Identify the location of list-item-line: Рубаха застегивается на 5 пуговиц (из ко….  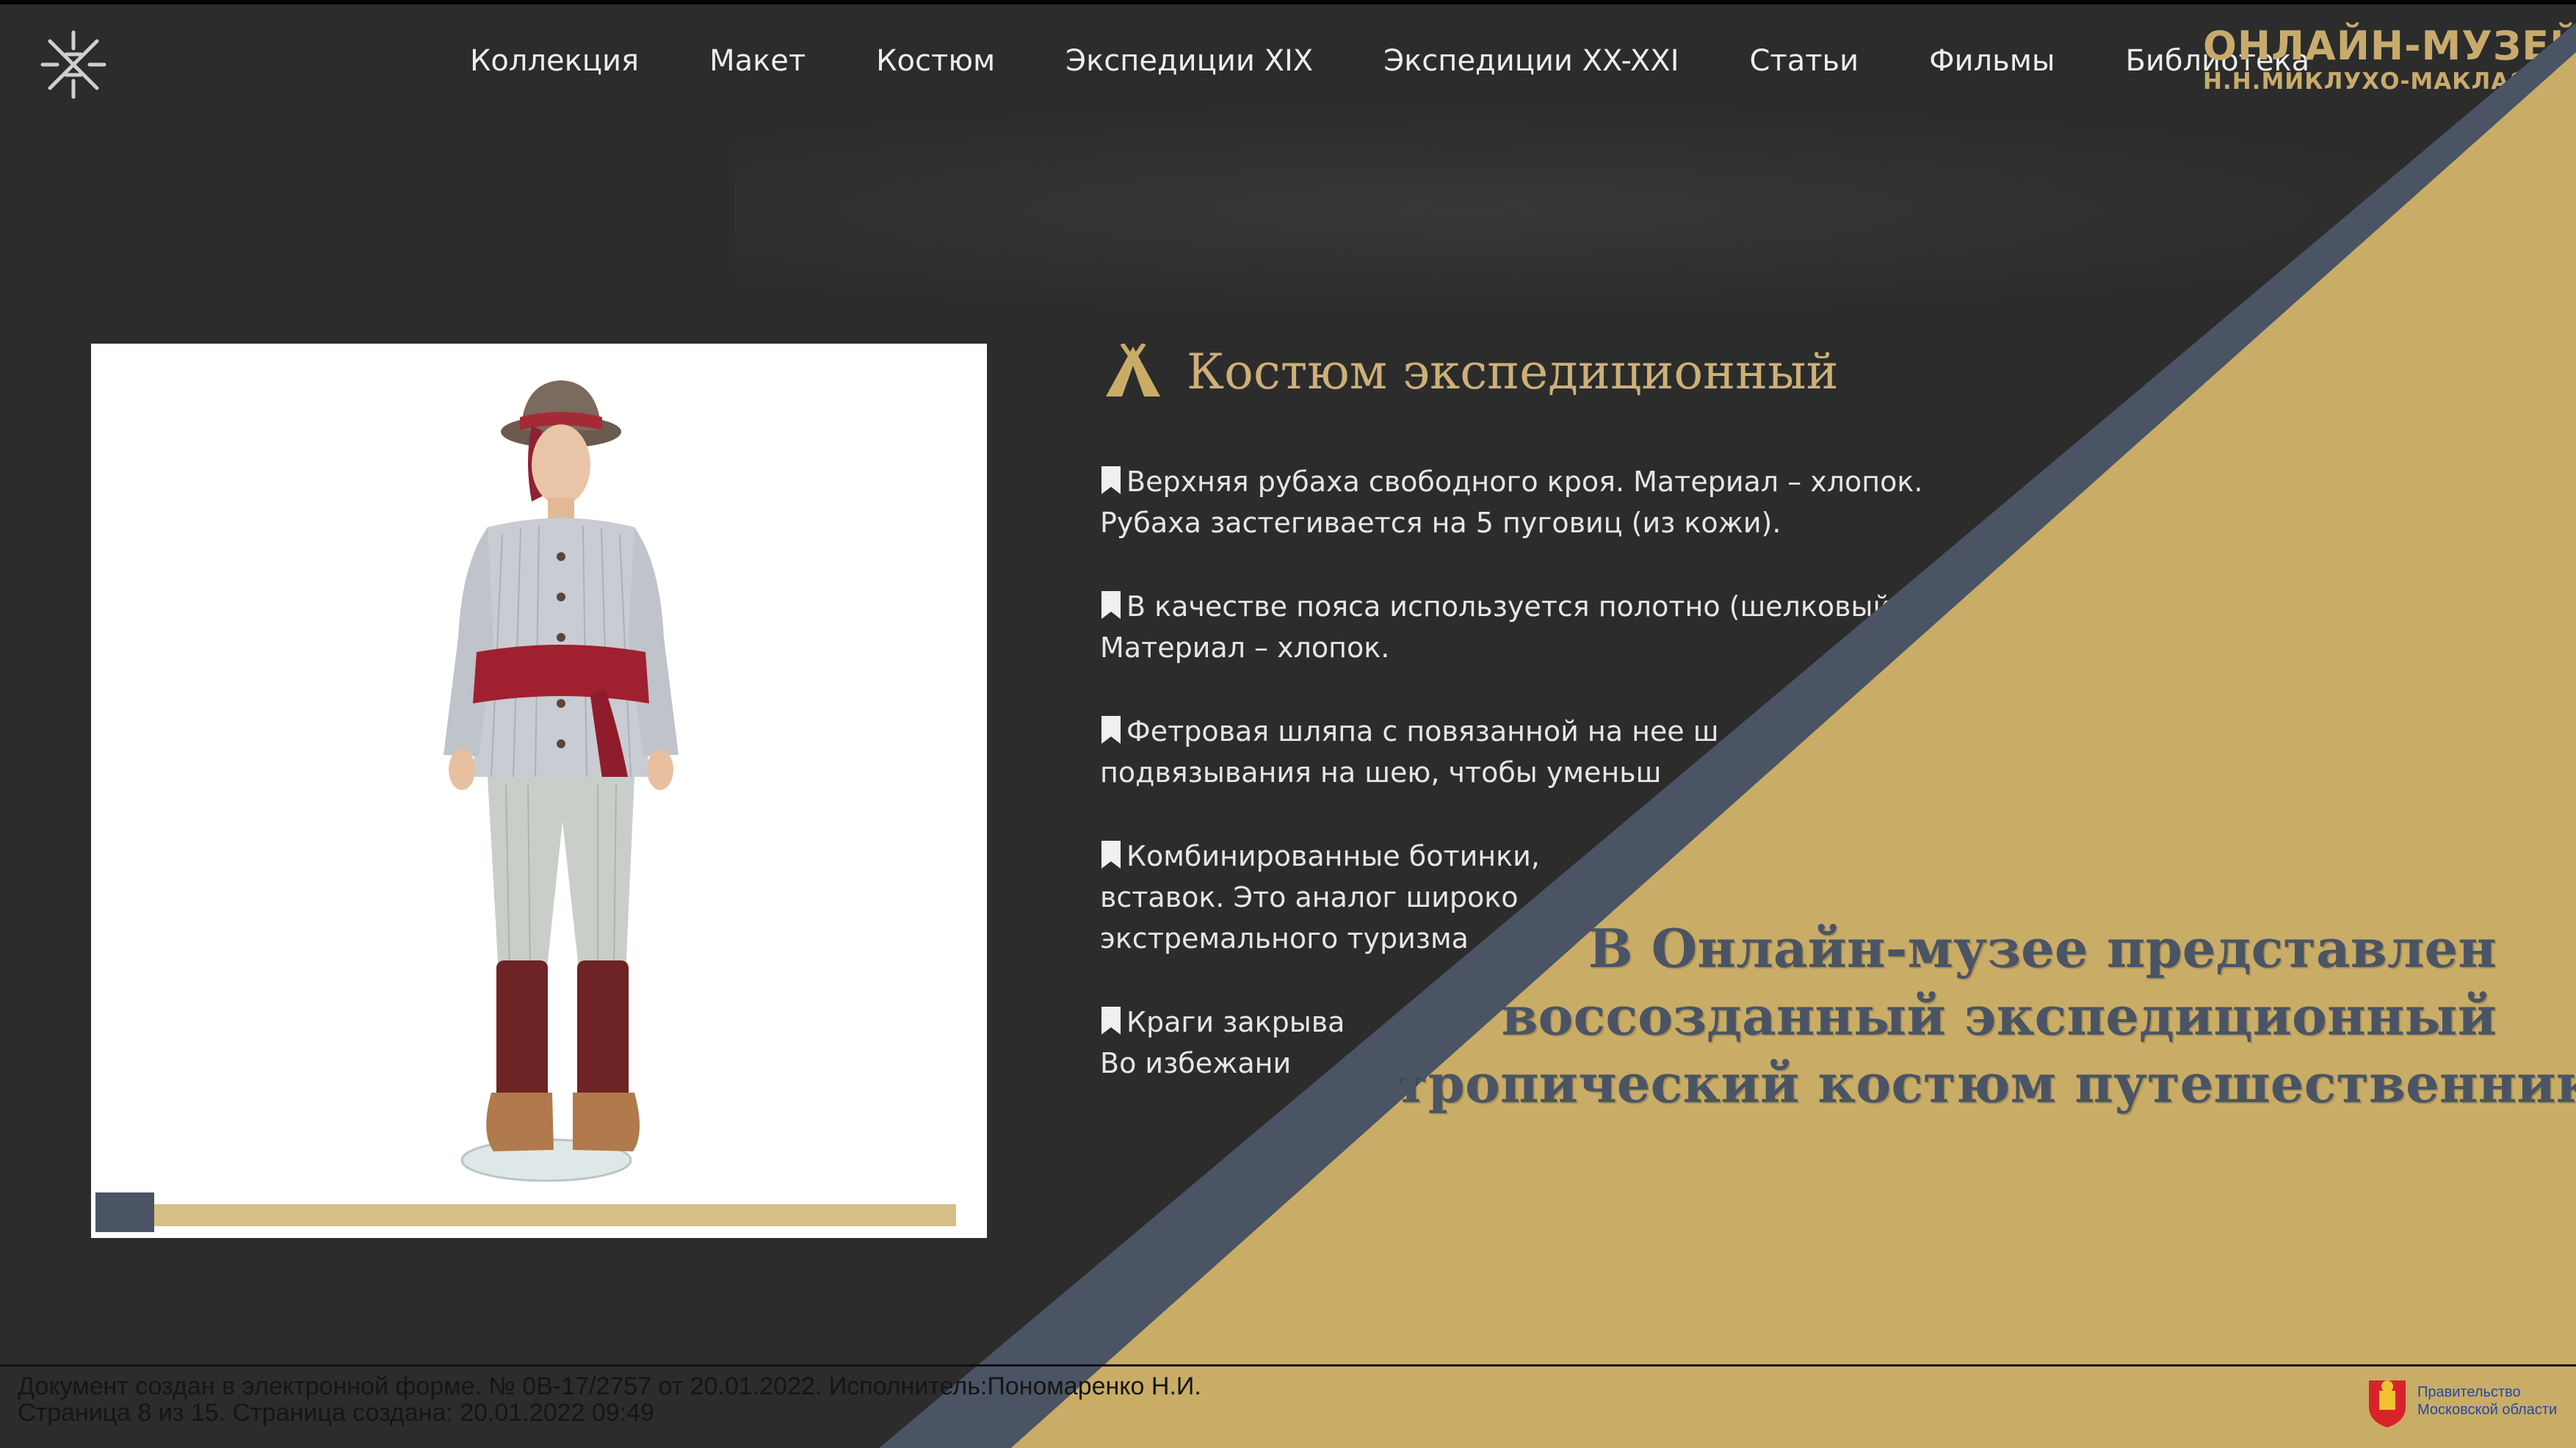
(1440, 523).